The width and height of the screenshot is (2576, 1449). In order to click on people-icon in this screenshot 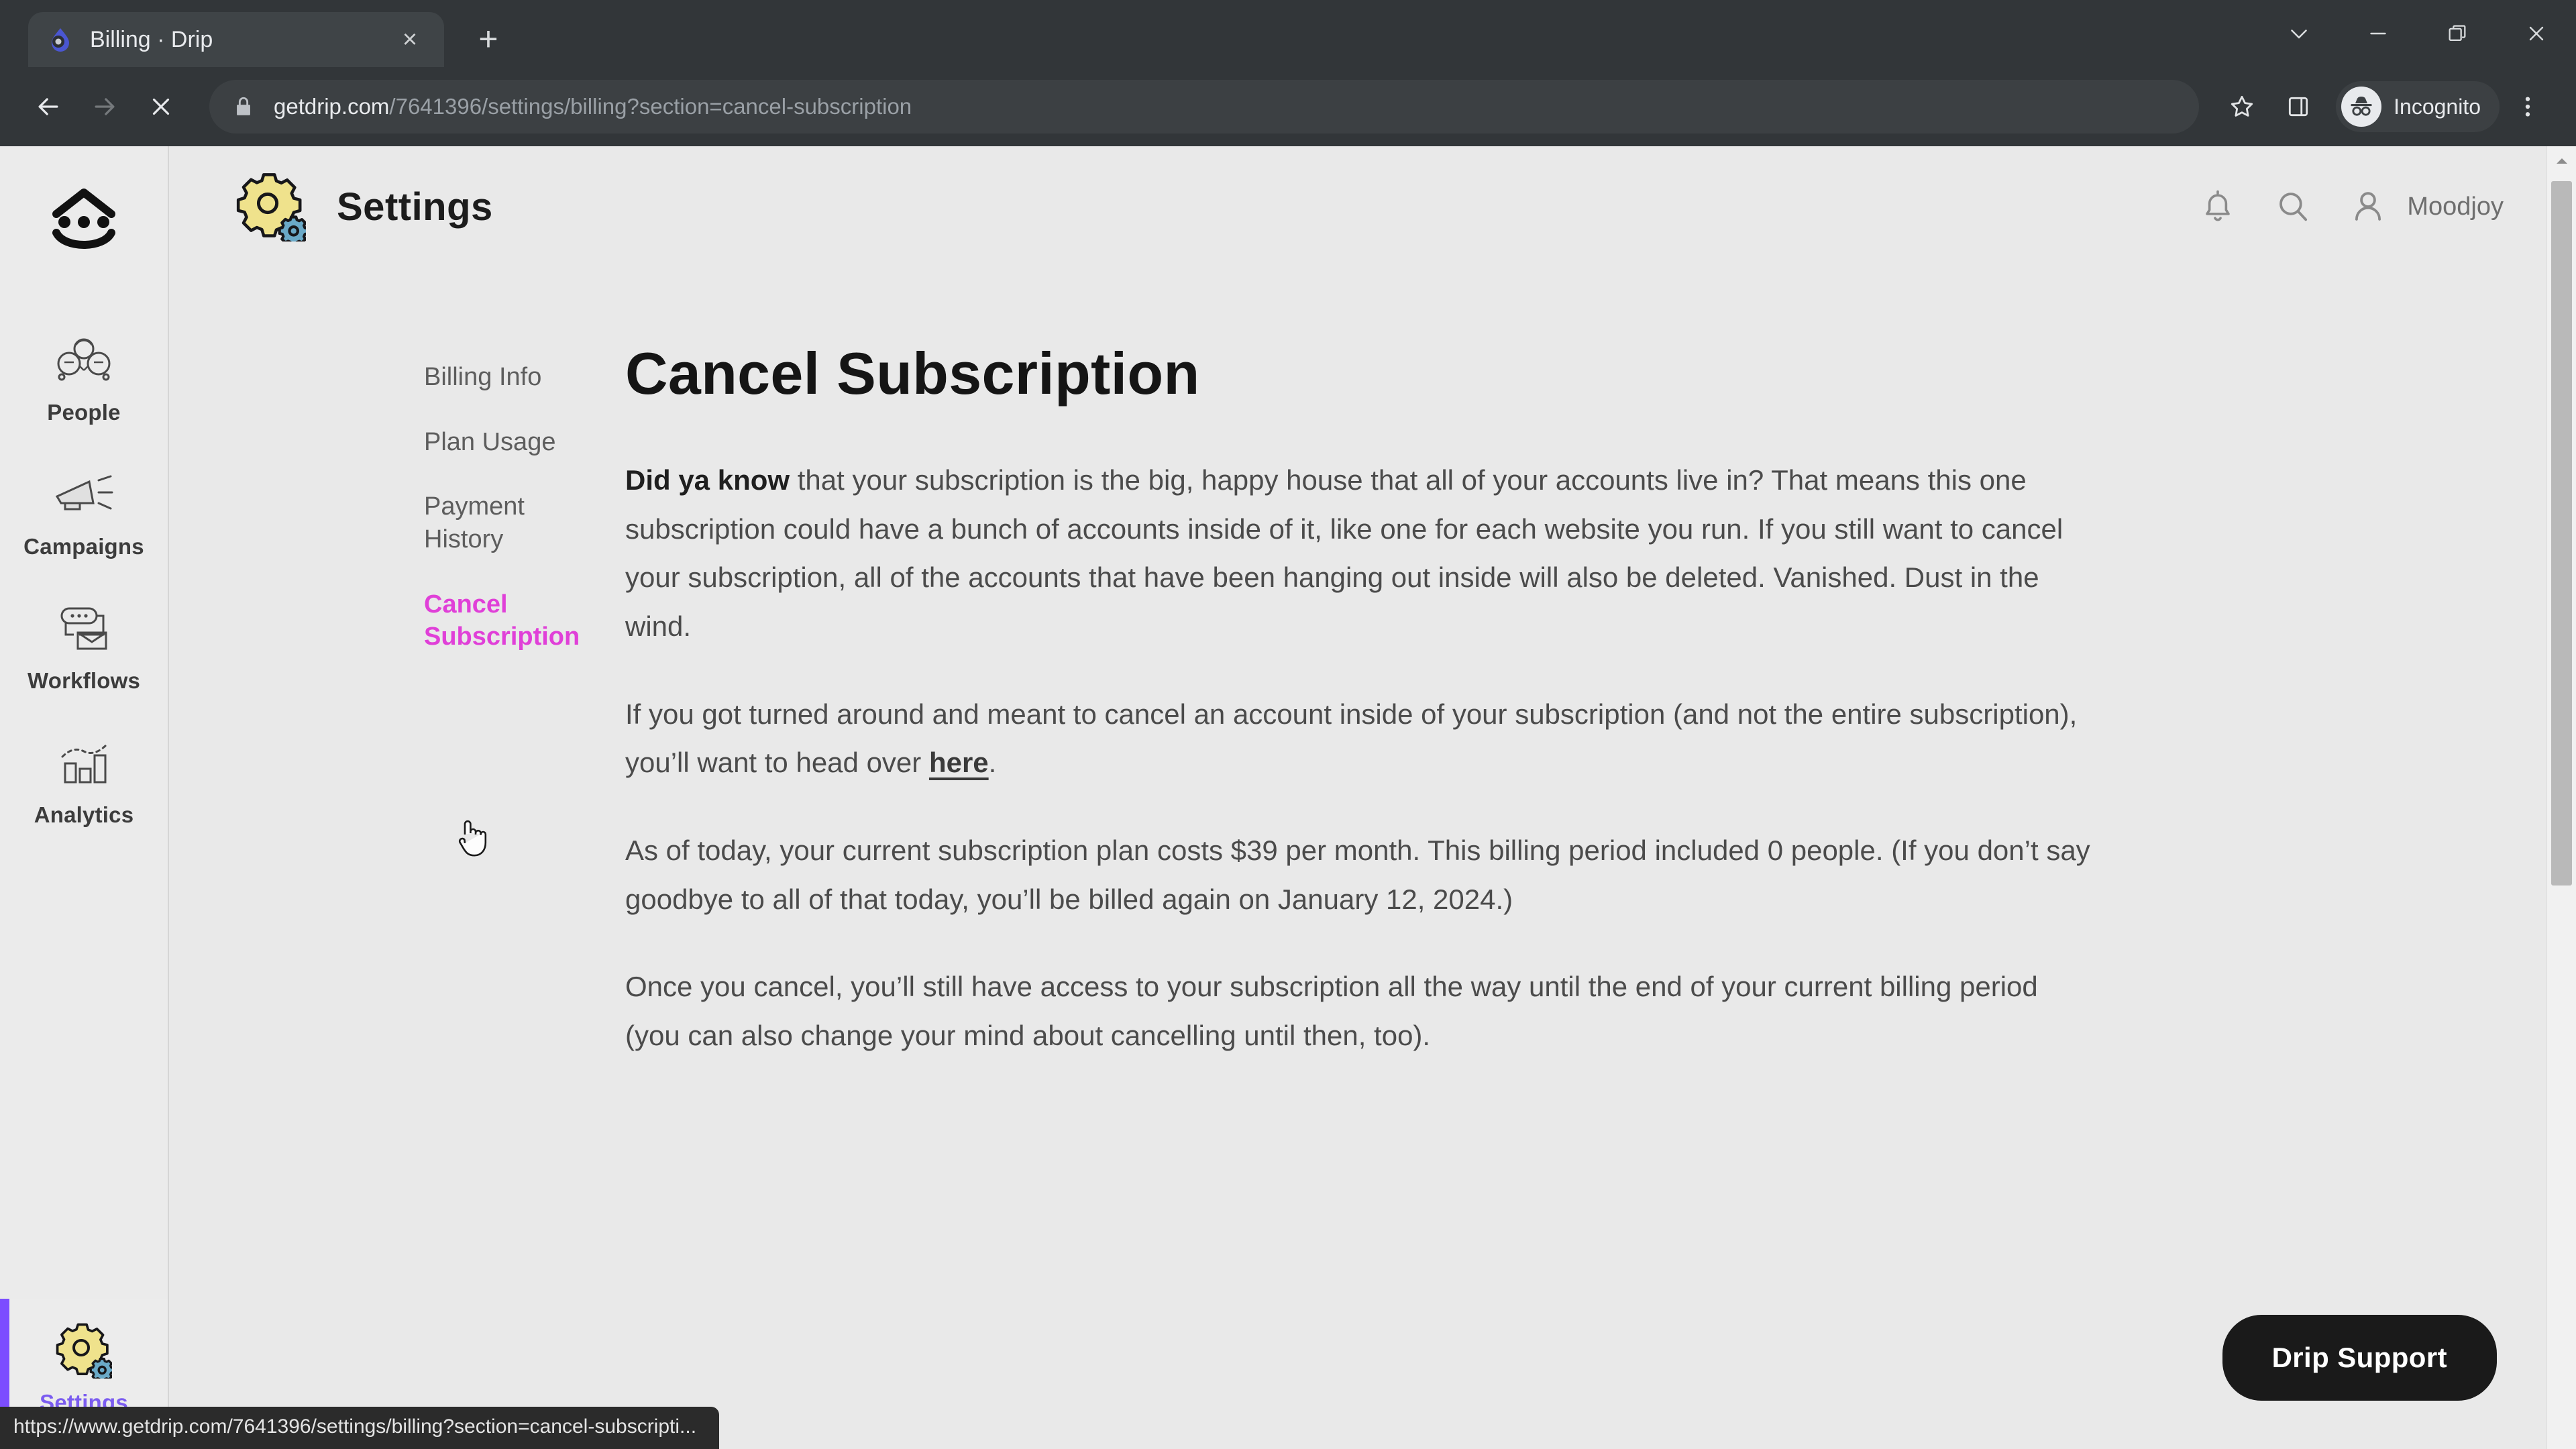, I will do `click(84, 360)`.